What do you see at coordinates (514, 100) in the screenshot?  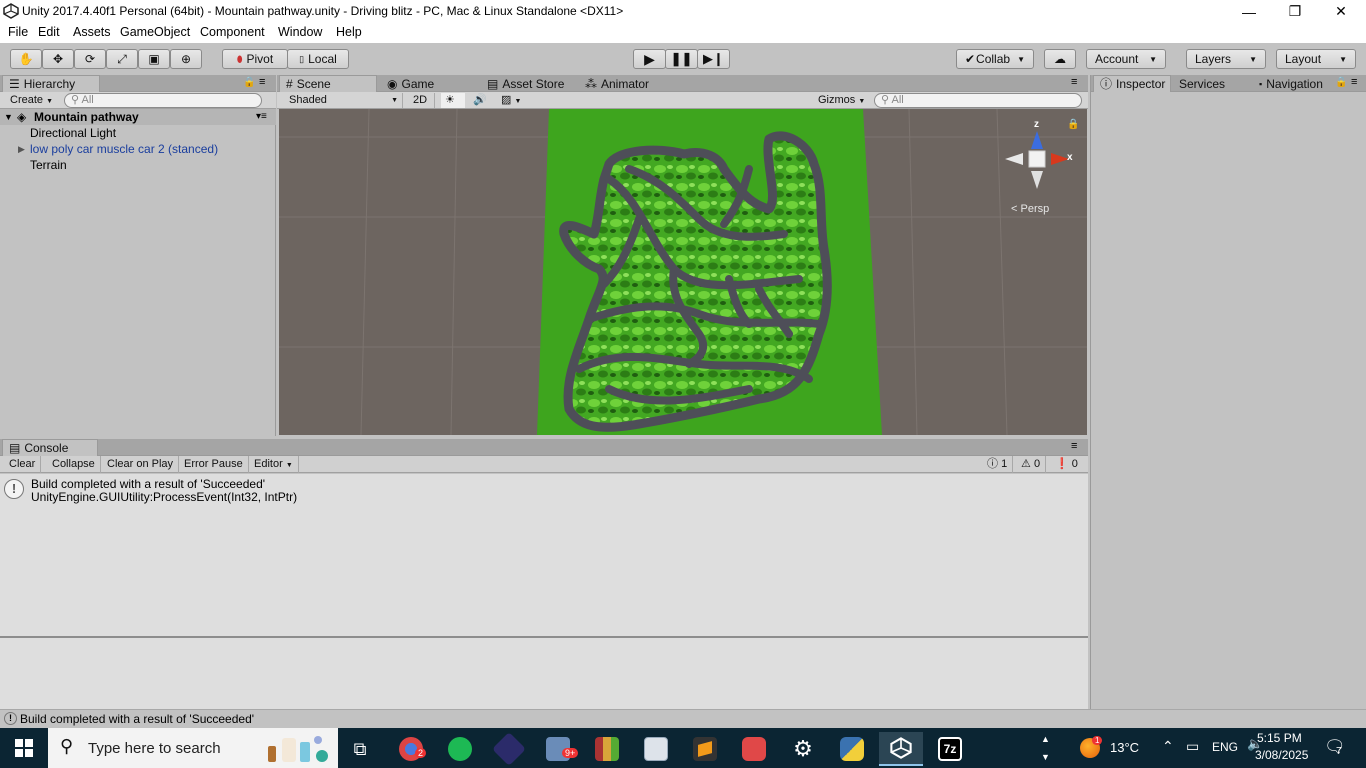 I see `effects-dropdown: ▨ ▼` at bounding box center [514, 100].